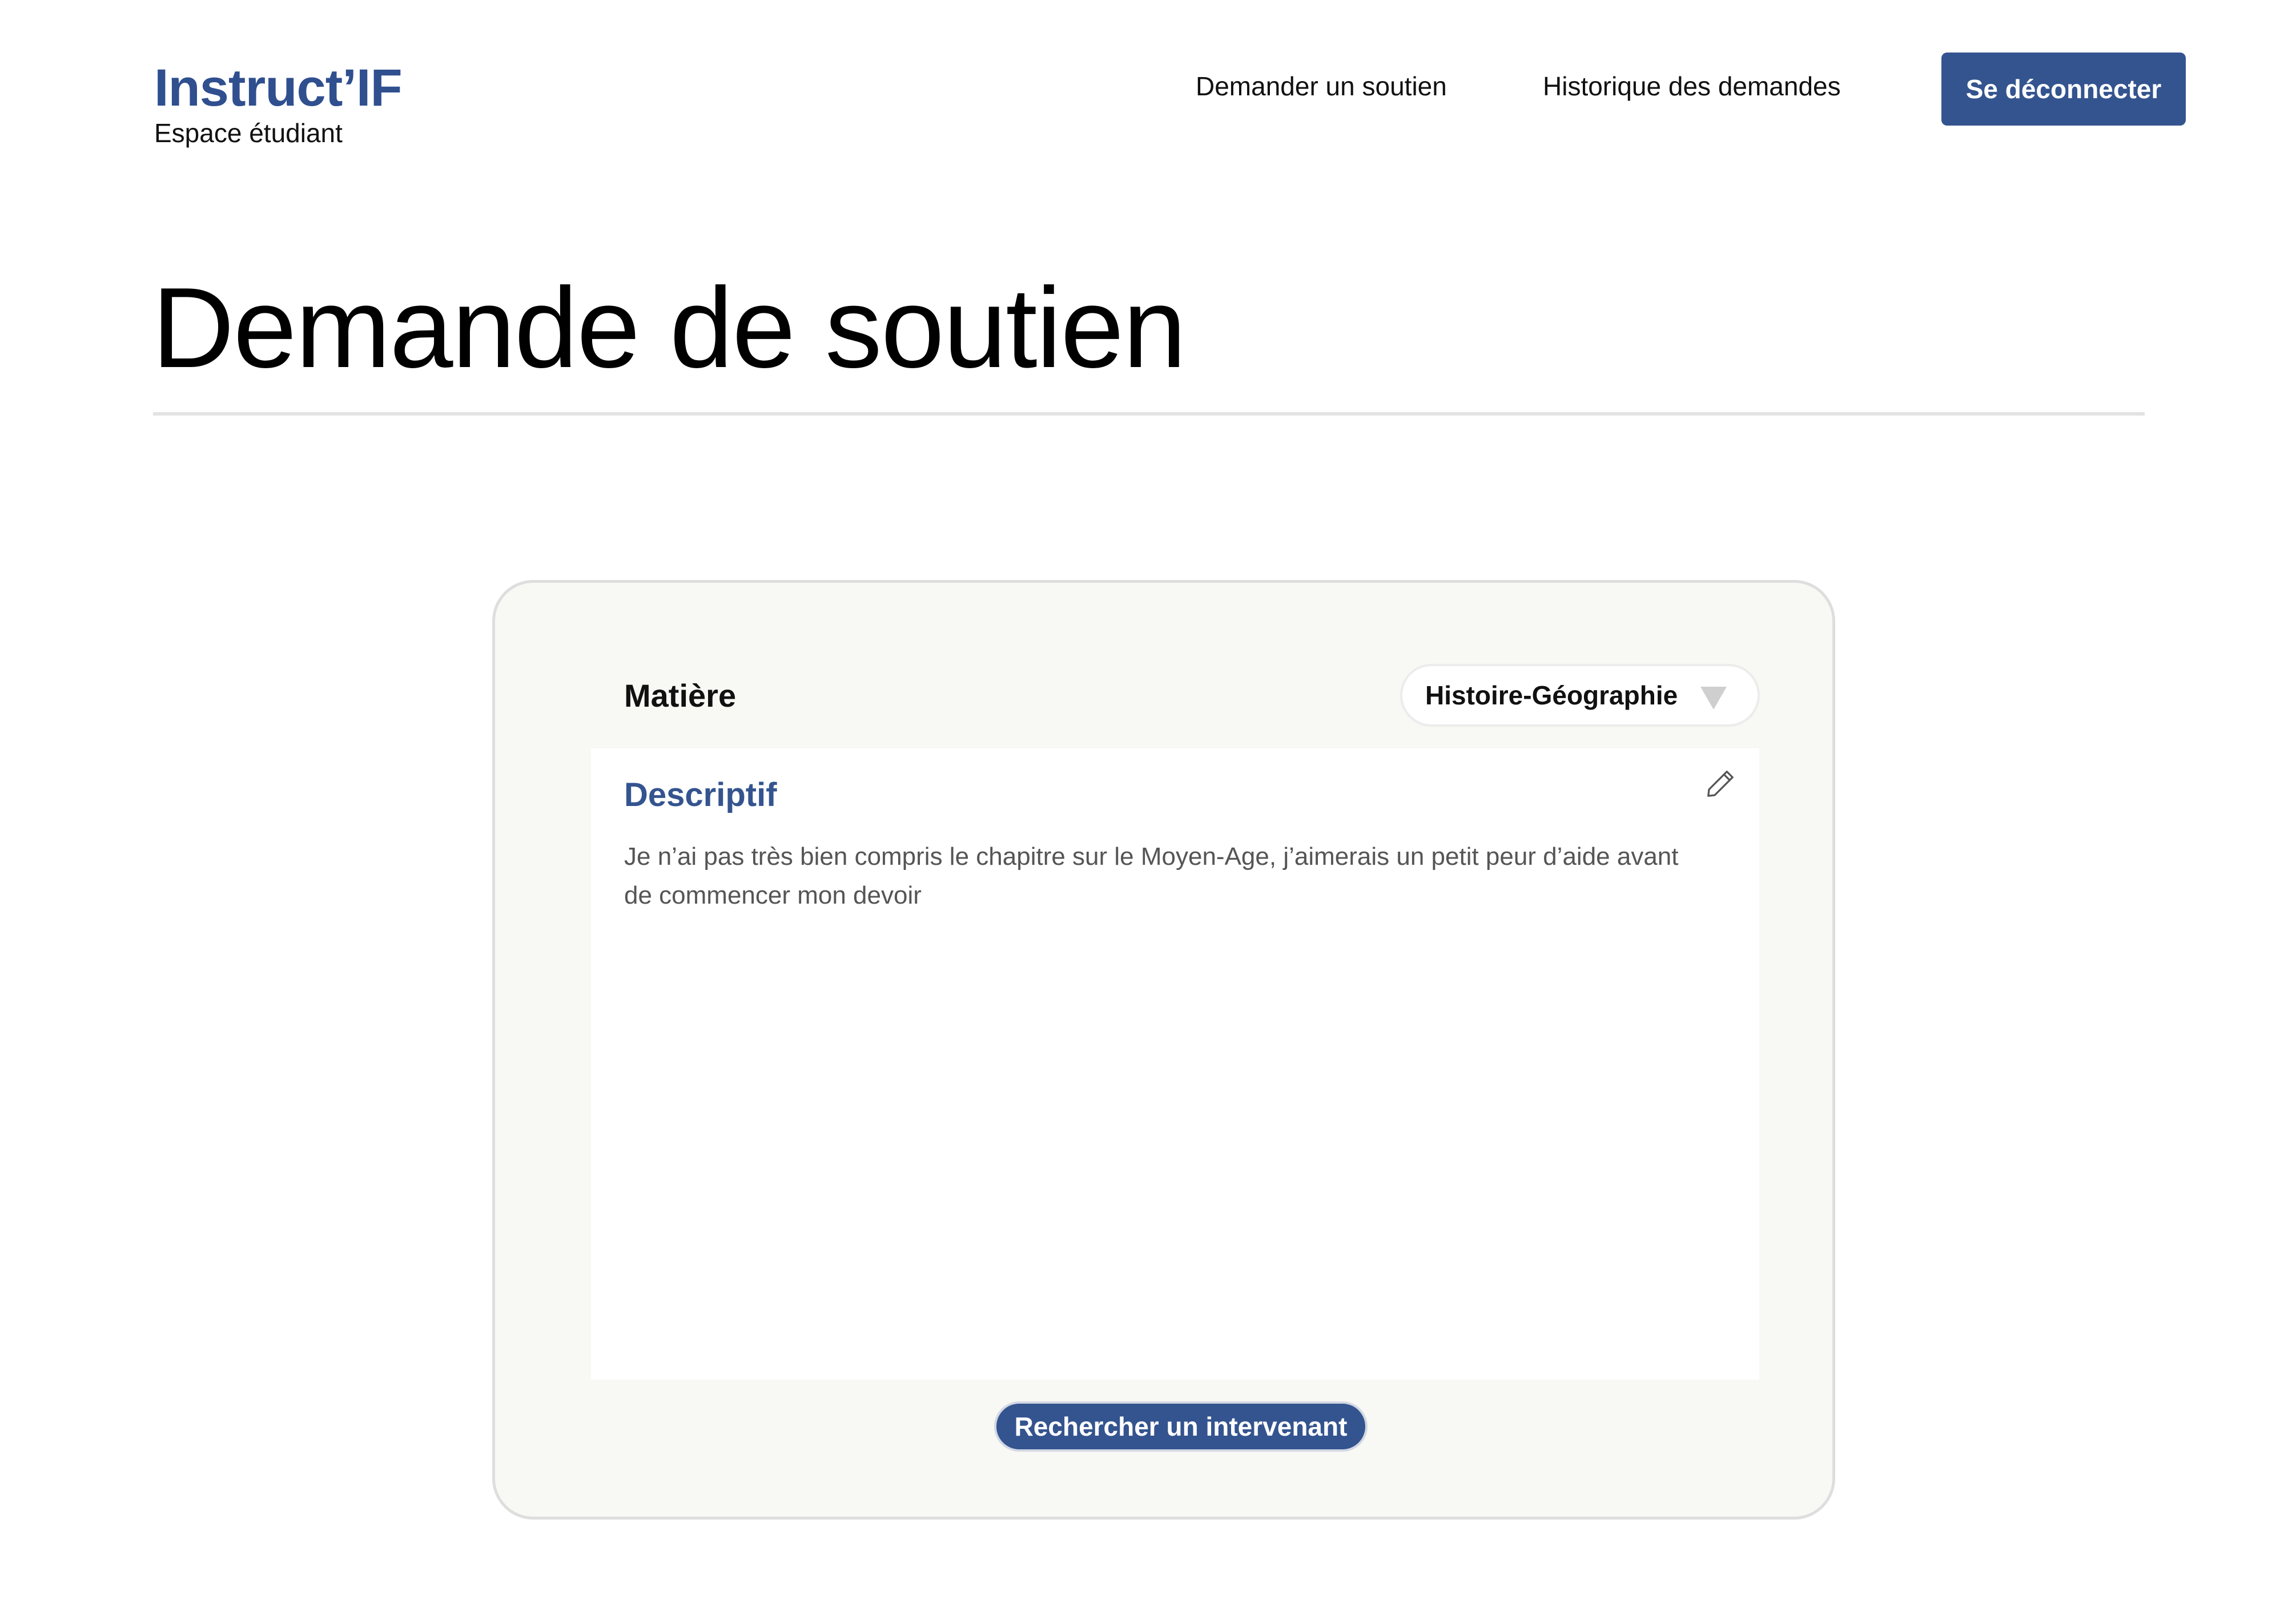  What do you see at coordinates (1692, 86) in the screenshot?
I see `nav-link-request-history: Historique des demandes` at bounding box center [1692, 86].